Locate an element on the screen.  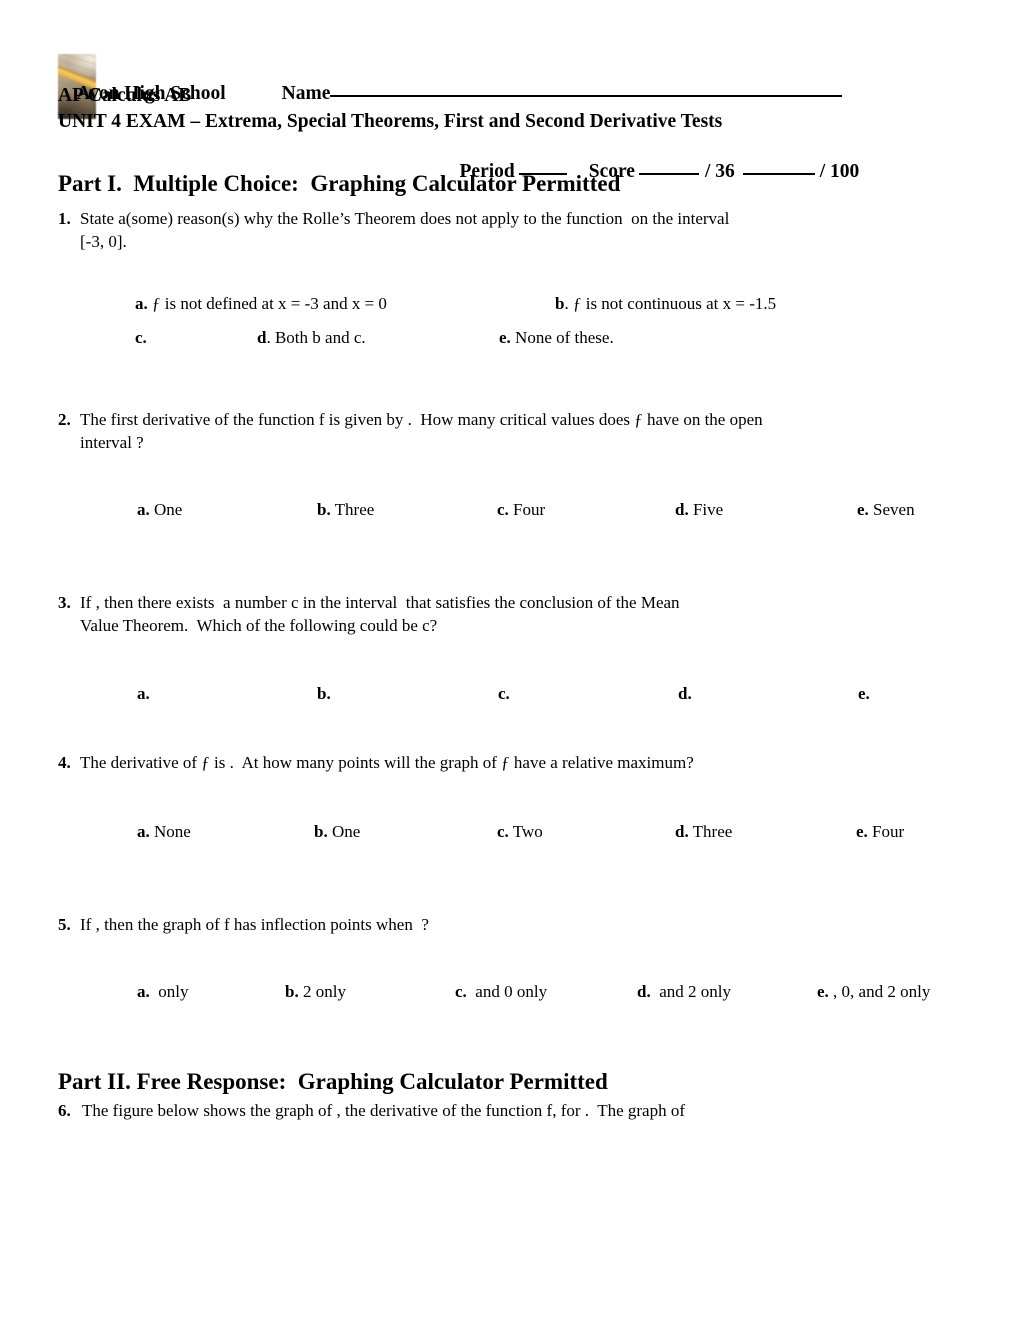
option-text: Seven is located at coordinates (894, 509).